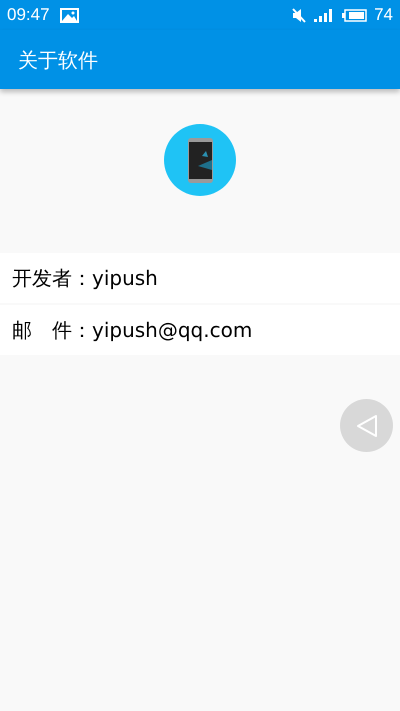  Describe the element at coordinates (299, 15) in the screenshot. I see `mute-icon` at that location.